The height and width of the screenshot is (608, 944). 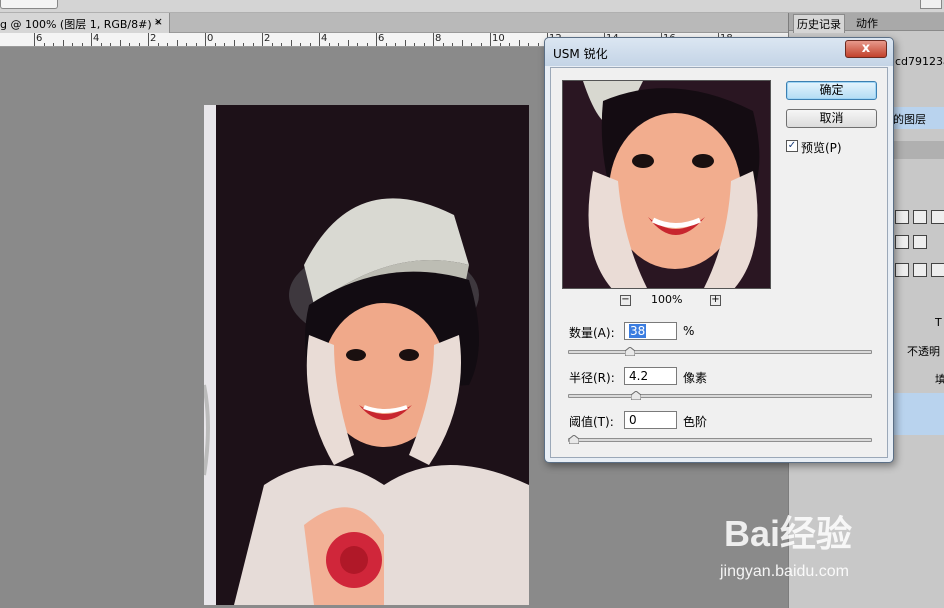 What do you see at coordinates (902, 270) in the screenshot?
I see `mixer-icon` at bounding box center [902, 270].